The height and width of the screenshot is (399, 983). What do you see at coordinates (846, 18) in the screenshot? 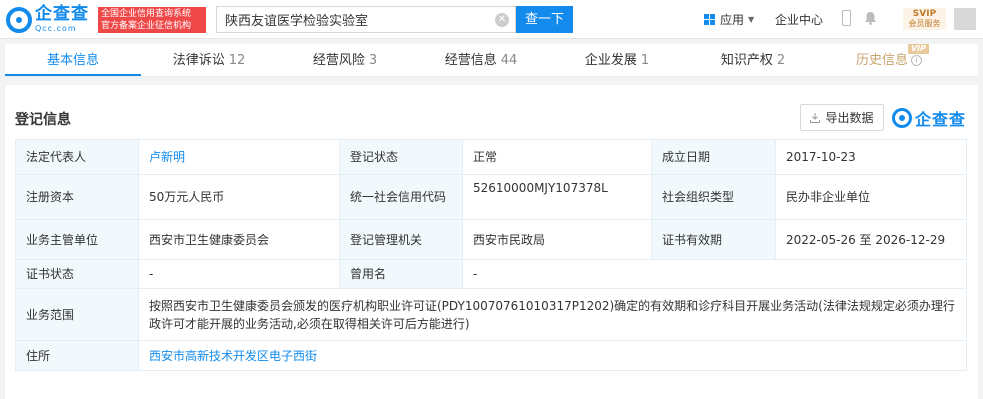
I see `mobile-phone-icon` at bounding box center [846, 18].